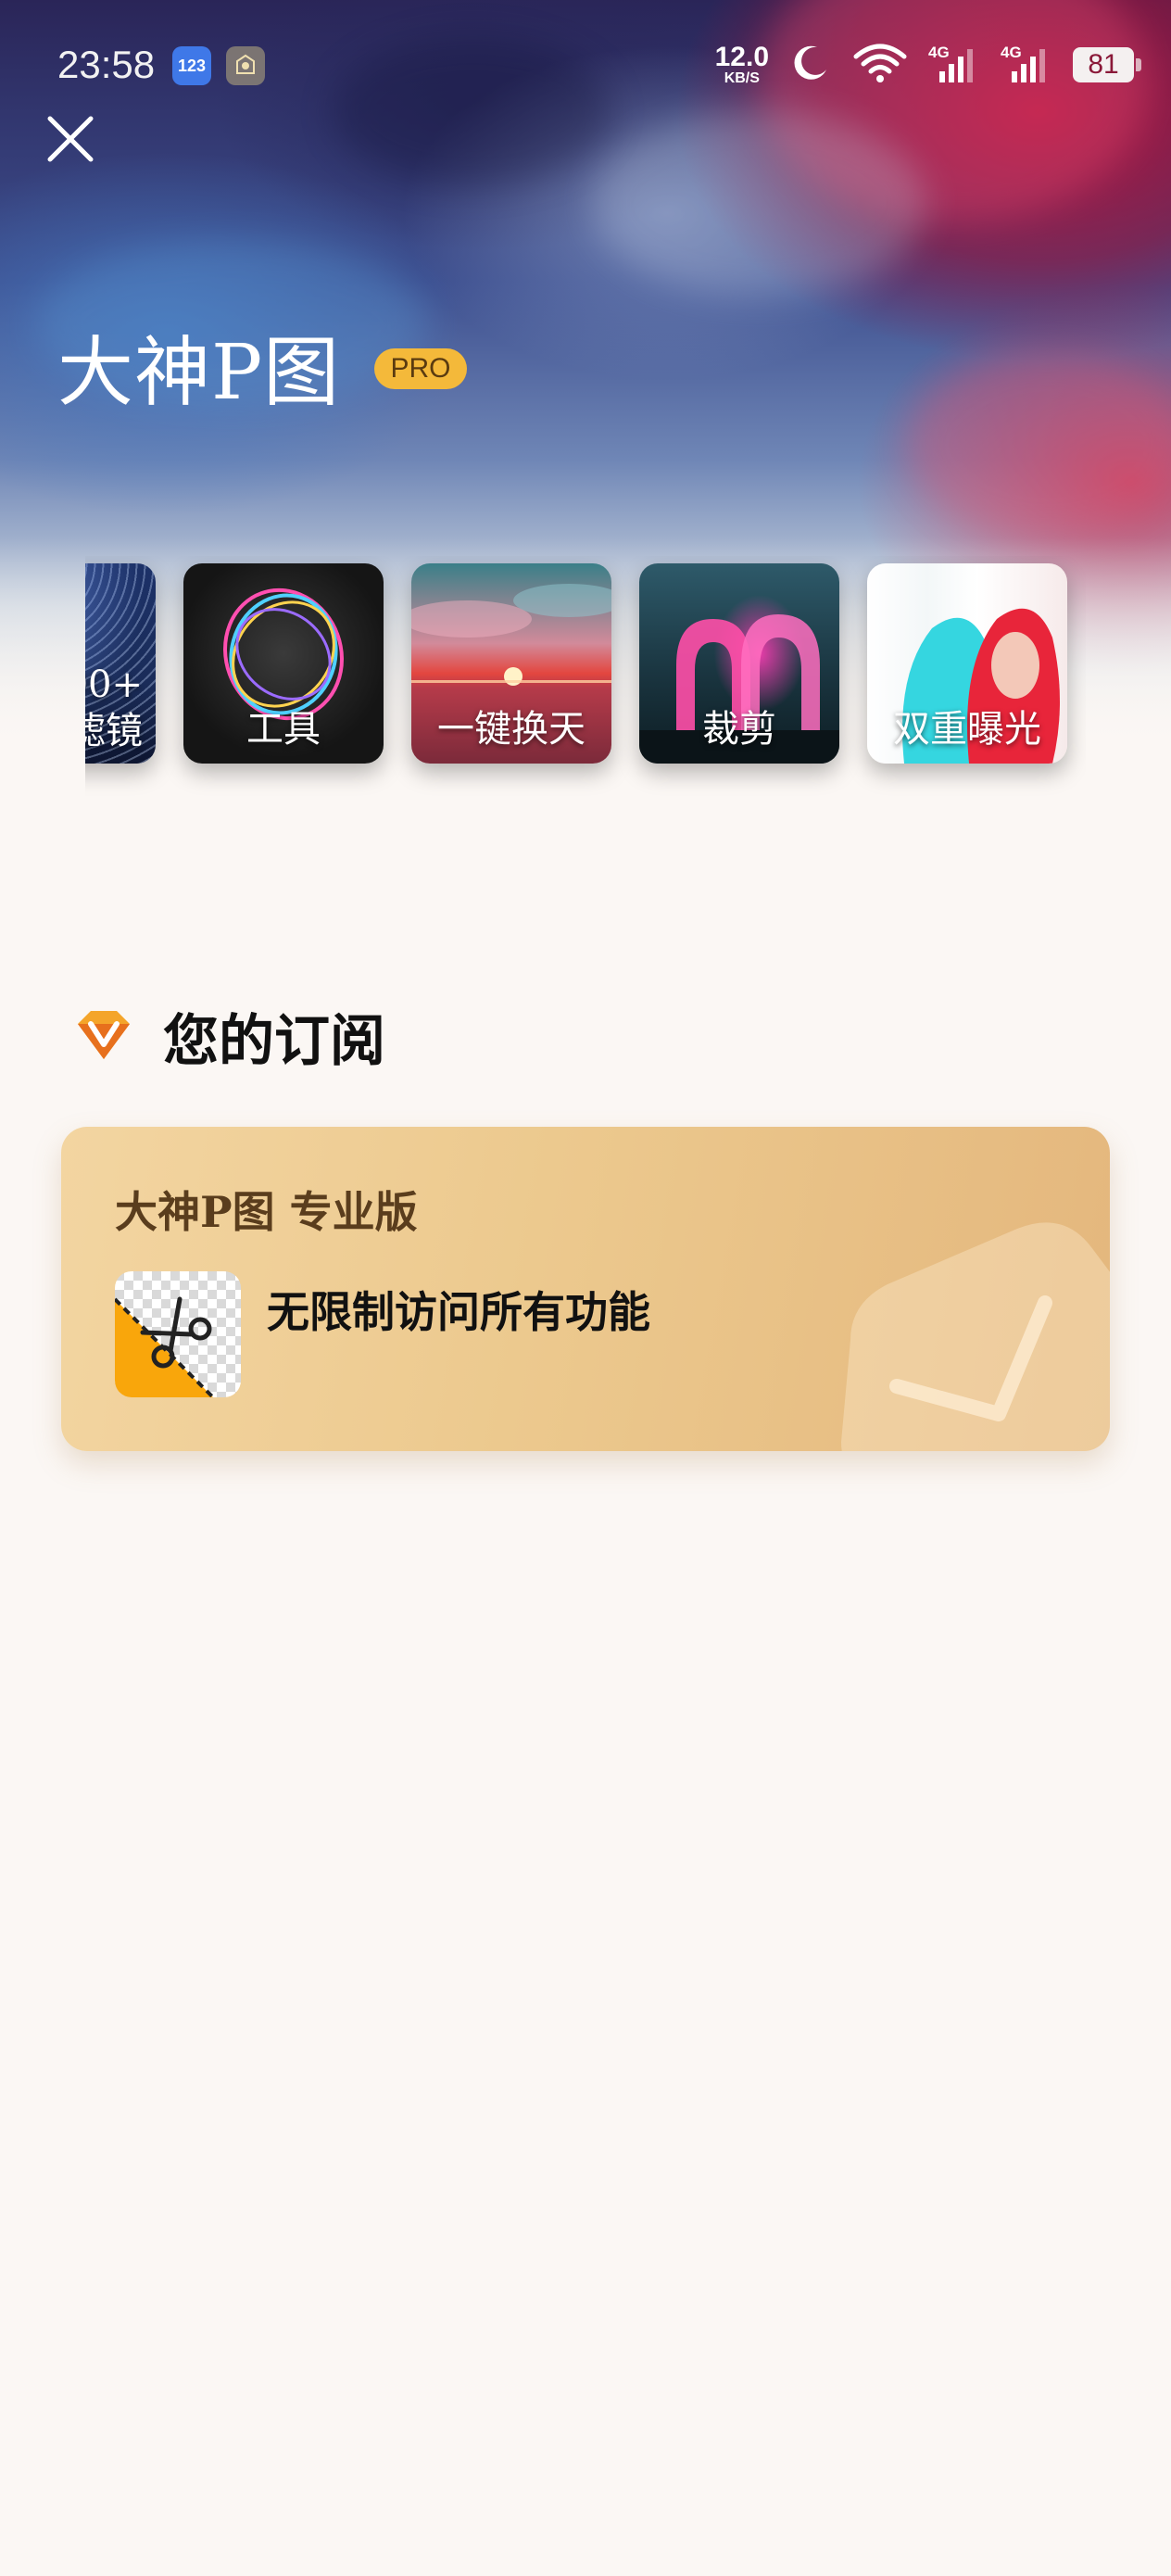 This screenshot has height=2576, width=1171. Describe the element at coordinates (284, 729) in the screenshot. I see `feature-label: 工具` at that location.